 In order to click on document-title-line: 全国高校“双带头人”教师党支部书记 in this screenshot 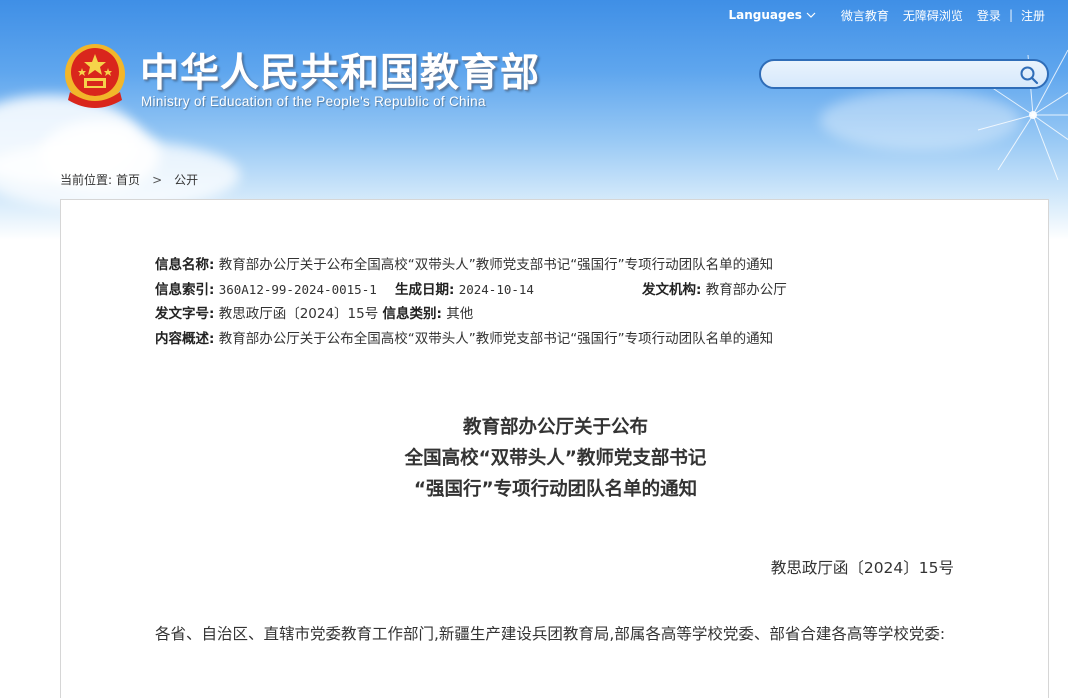, I will do `click(555, 458)`.